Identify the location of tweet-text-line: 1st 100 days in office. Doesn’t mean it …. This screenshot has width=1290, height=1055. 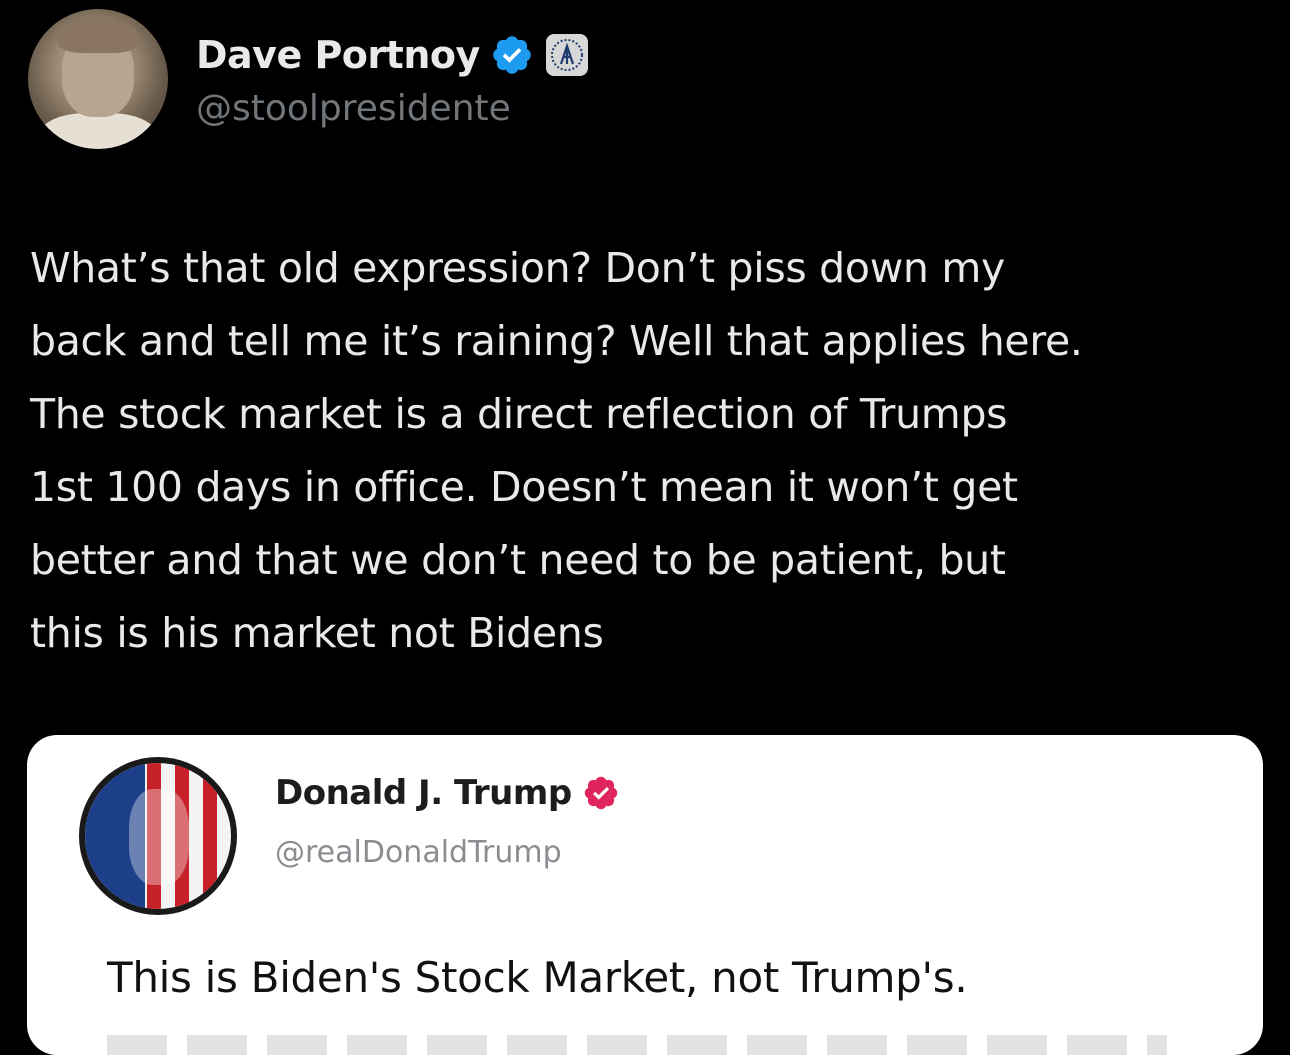
(524, 487).